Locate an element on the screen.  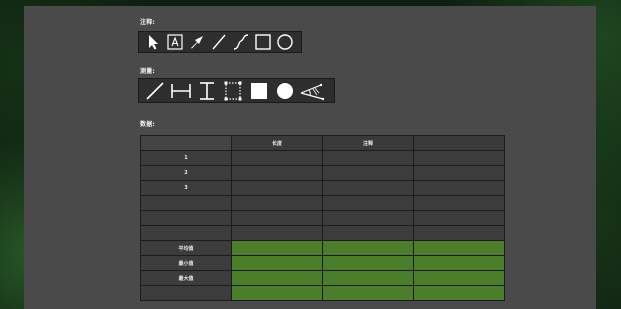
arrow-icon is located at coordinates (197, 42).